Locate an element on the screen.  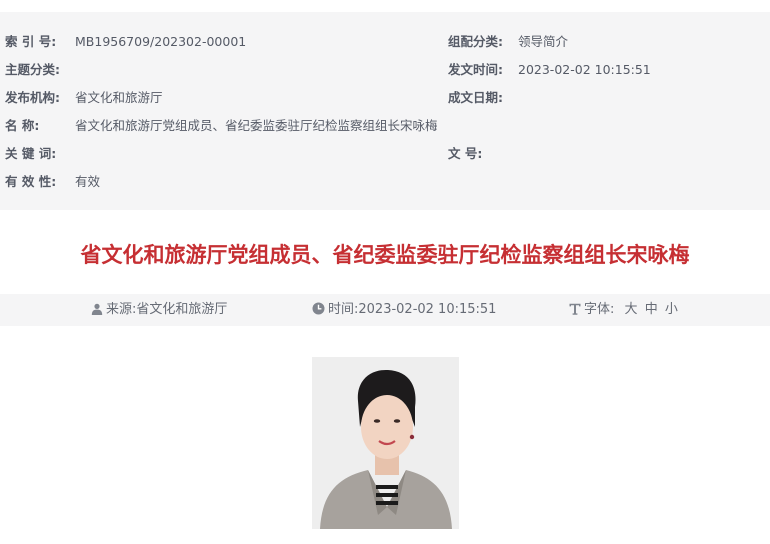
font-size-small-button: 小 is located at coordinates (671, 309).